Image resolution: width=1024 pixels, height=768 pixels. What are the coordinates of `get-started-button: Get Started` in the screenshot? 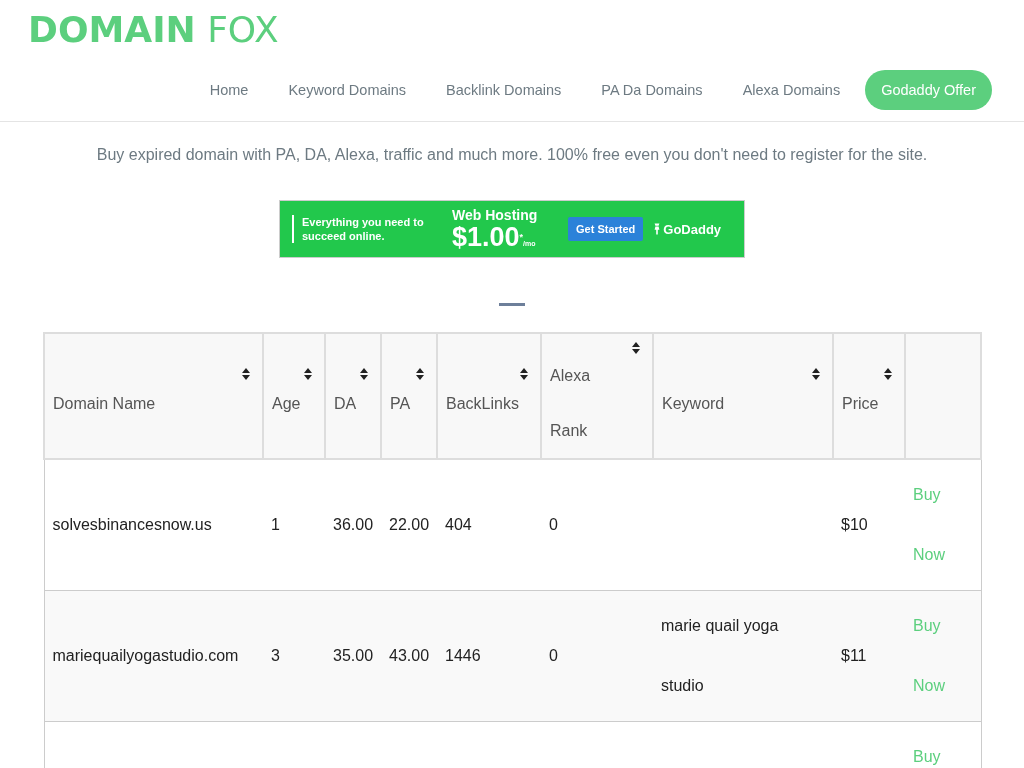 It's located at (606, 229).